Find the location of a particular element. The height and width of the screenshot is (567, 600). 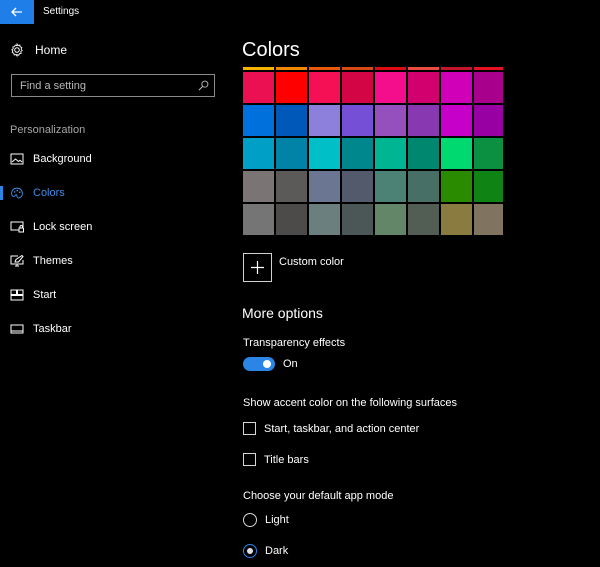

page-title: Colors is located at coordinates (271, 50).